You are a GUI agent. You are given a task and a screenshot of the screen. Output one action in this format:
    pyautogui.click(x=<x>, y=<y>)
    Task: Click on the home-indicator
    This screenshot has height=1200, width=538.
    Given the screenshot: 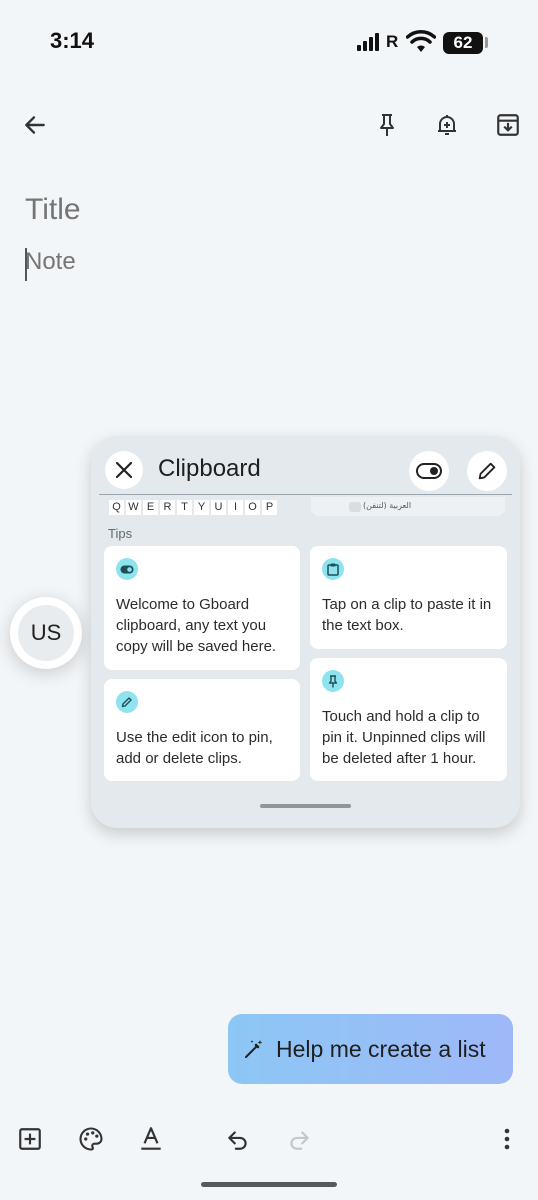 What is the action you would take?
    pyautogui.click(x=269, y=1184)
    